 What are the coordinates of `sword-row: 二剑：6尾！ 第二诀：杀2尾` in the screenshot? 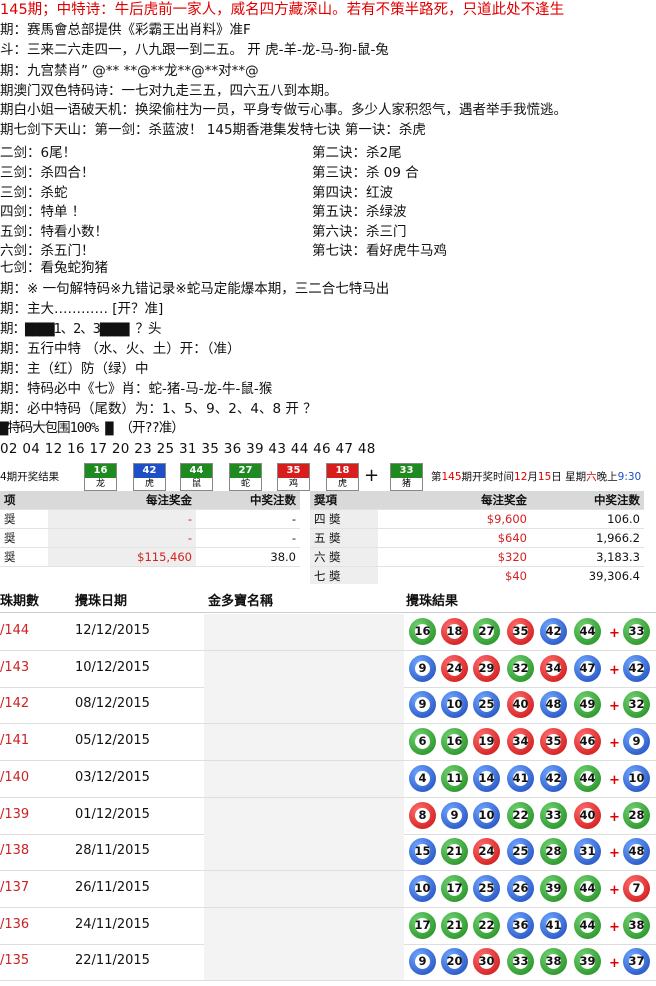 It's located at (328, 151).